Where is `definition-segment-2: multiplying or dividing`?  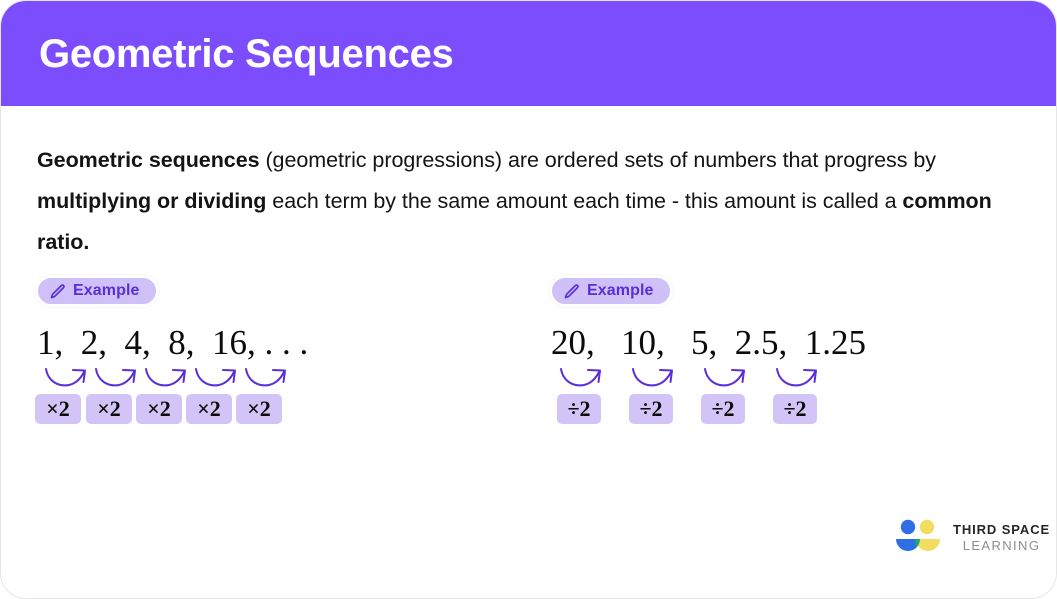 definition-segment-2: multiplying or dividing is located at coordinates (152, 201).